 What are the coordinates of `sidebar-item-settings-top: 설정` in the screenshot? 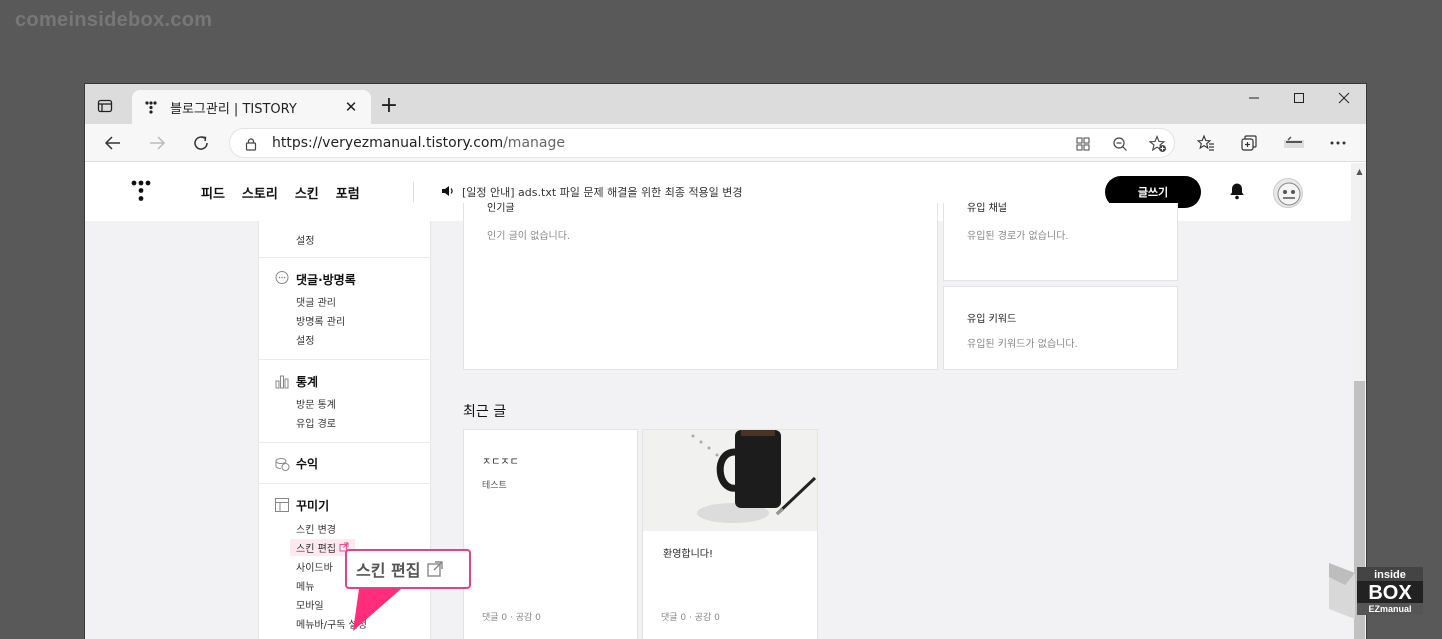 It's located at (305, 239).